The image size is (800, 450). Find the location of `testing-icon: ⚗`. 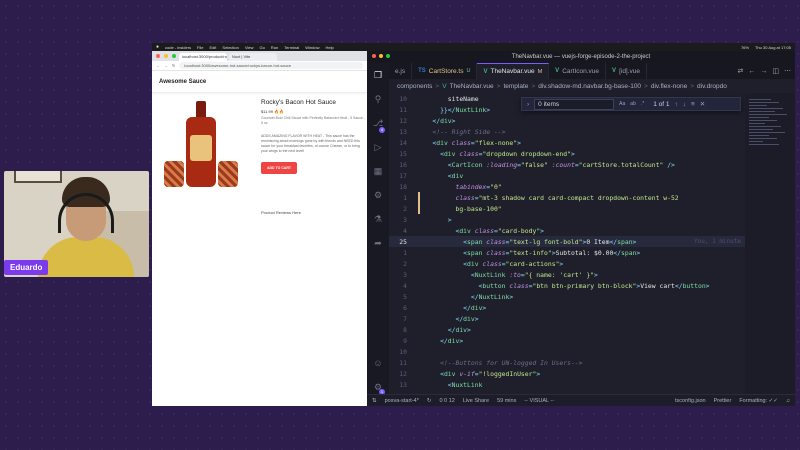

testing-icon: ⚗ is located at coordinates (378, 219).